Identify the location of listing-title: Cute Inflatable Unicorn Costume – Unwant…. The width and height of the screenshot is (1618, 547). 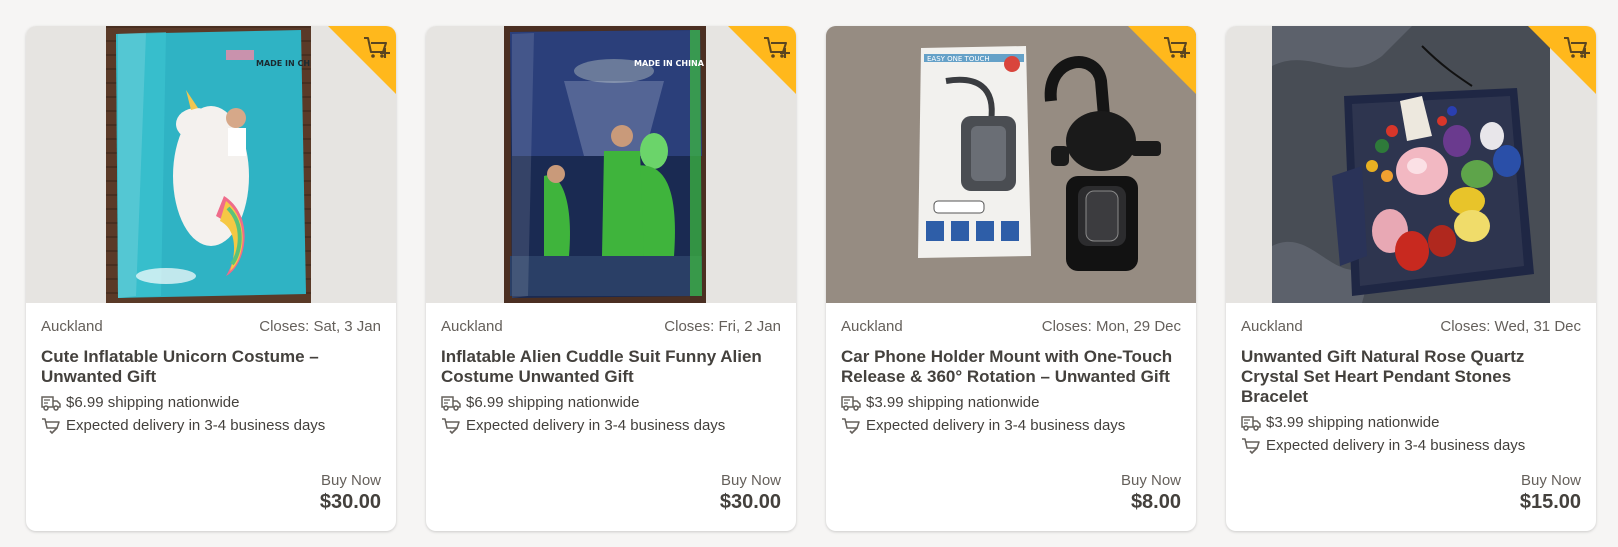
(211, 367).